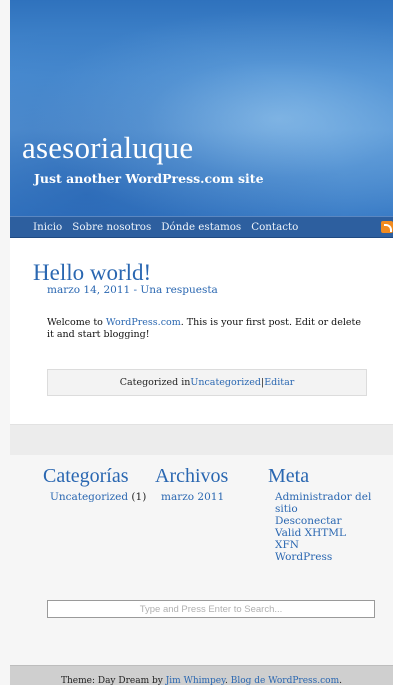 The height and width of the screenshot is (685, 393). What do you see at coordinates (107, 148) in the screenshot?
I see `site-title: asesorialuque` at bounding box center [107, 148].